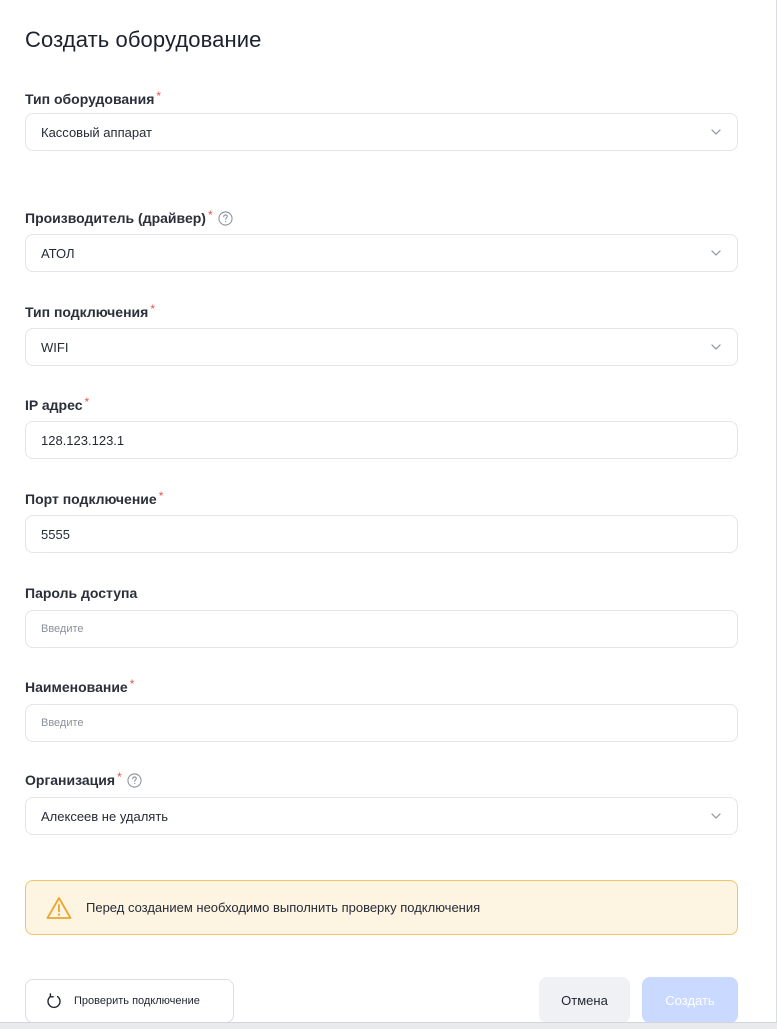  Describe the element at coordinates (54, 1001) in the screenshot. I see `refresh-icon` at that location.